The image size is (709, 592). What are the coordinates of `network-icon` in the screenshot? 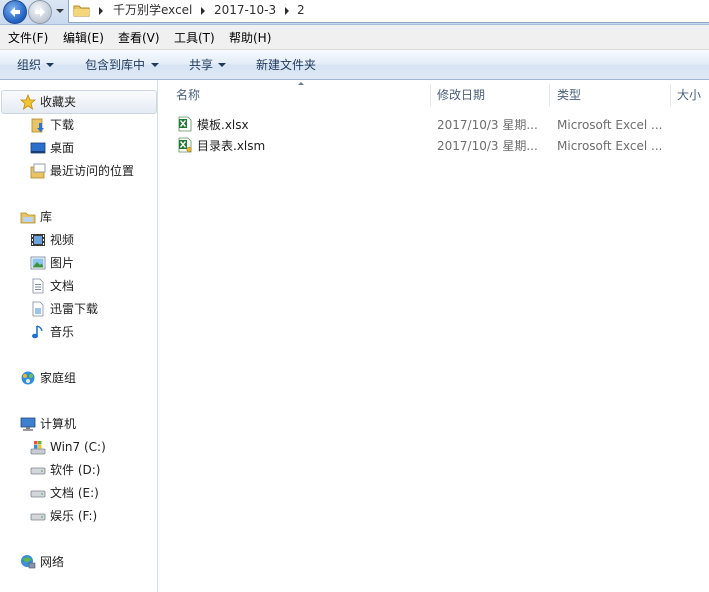 It's located at (28, 562).